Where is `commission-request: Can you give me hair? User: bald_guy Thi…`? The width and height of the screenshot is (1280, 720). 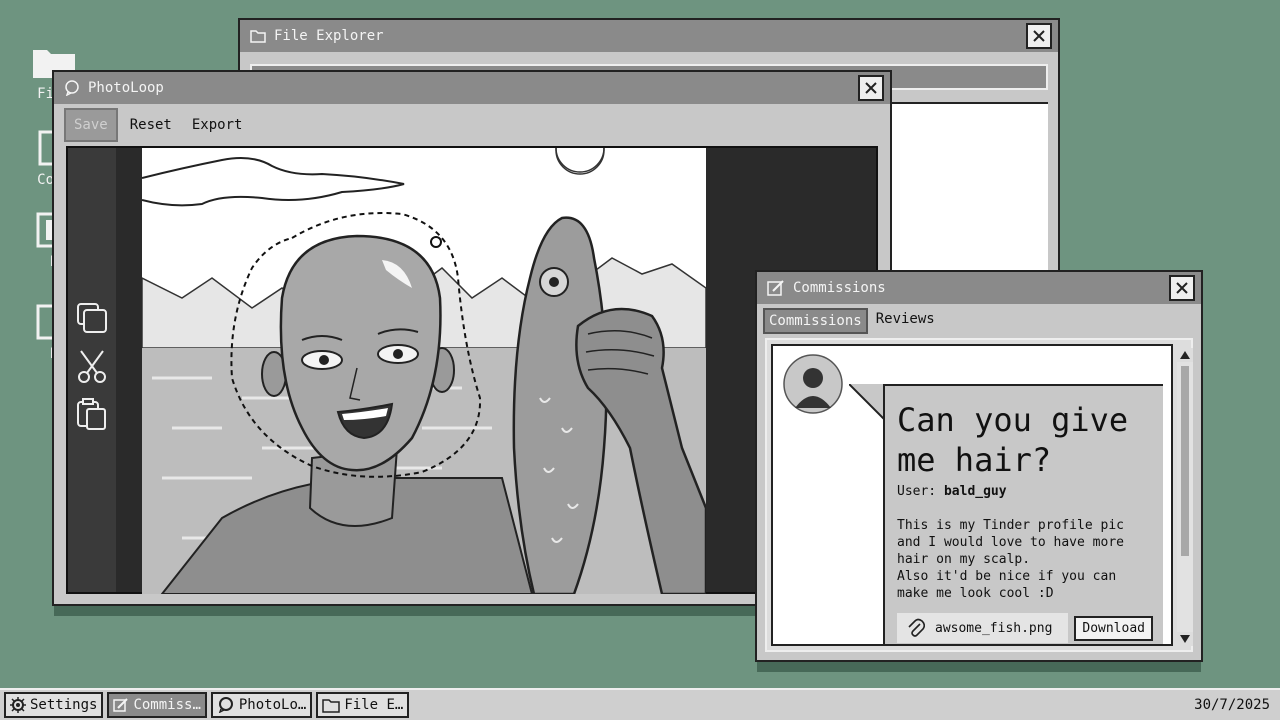 commission-request: Can you give me hair? User: bald_guy Thi… is located at coordinates (972, 495).